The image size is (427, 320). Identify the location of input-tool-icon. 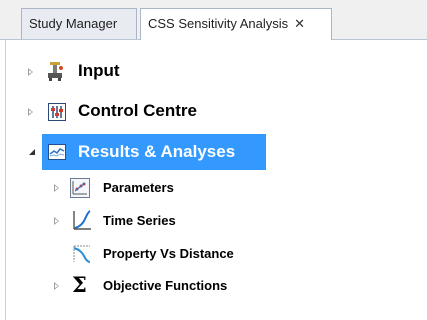
(56, 71).